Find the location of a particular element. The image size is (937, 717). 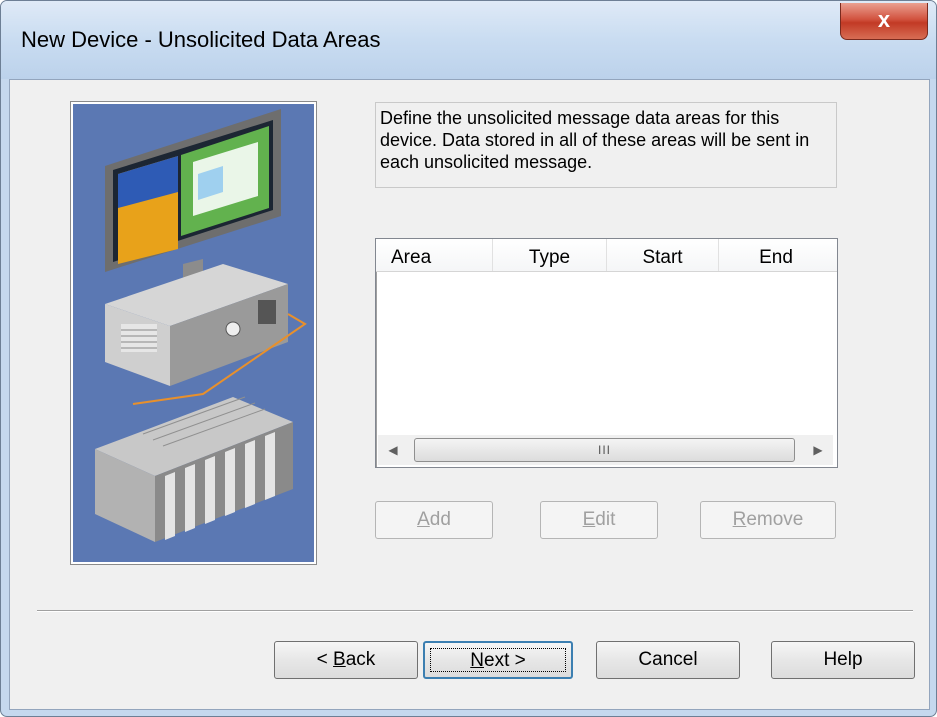

scroll-right-icon: ▶ is located at coordinates (818, 450).